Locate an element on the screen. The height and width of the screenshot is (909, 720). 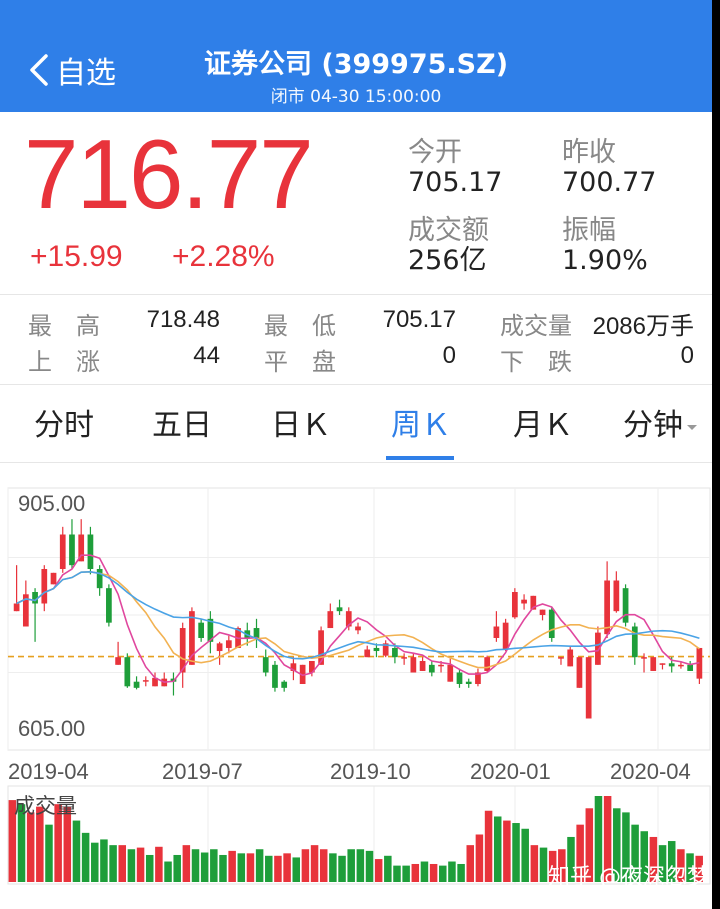
volume-value: 2086万手 is located at coordinates (643, 326).